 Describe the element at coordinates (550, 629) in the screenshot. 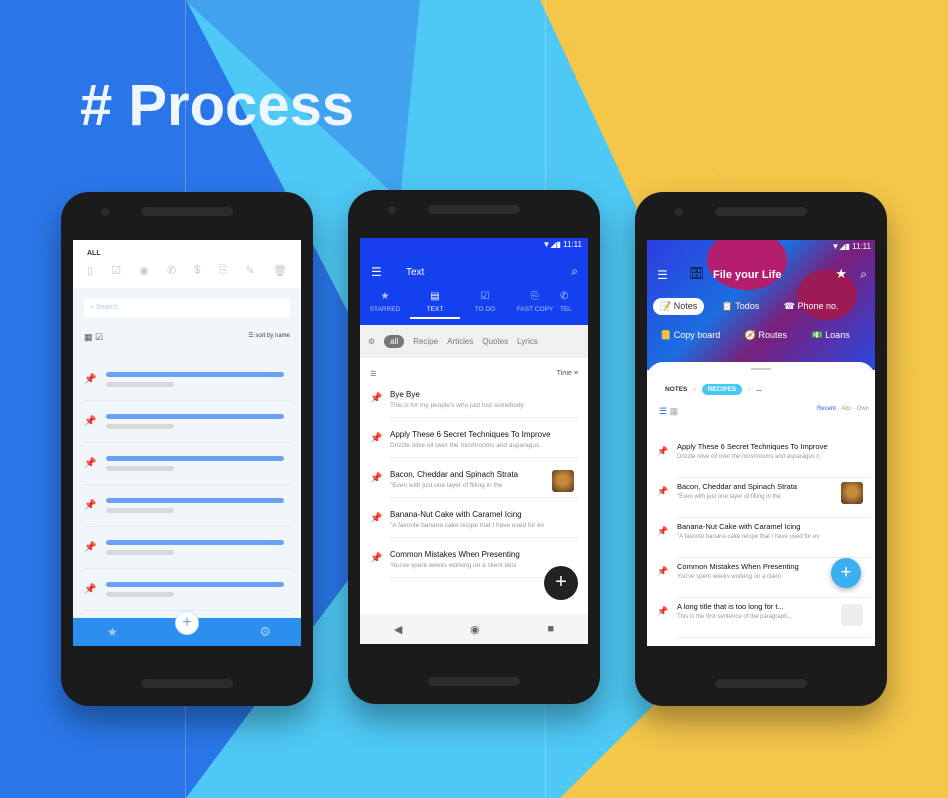

I see `recents-icon: ■` at that location.